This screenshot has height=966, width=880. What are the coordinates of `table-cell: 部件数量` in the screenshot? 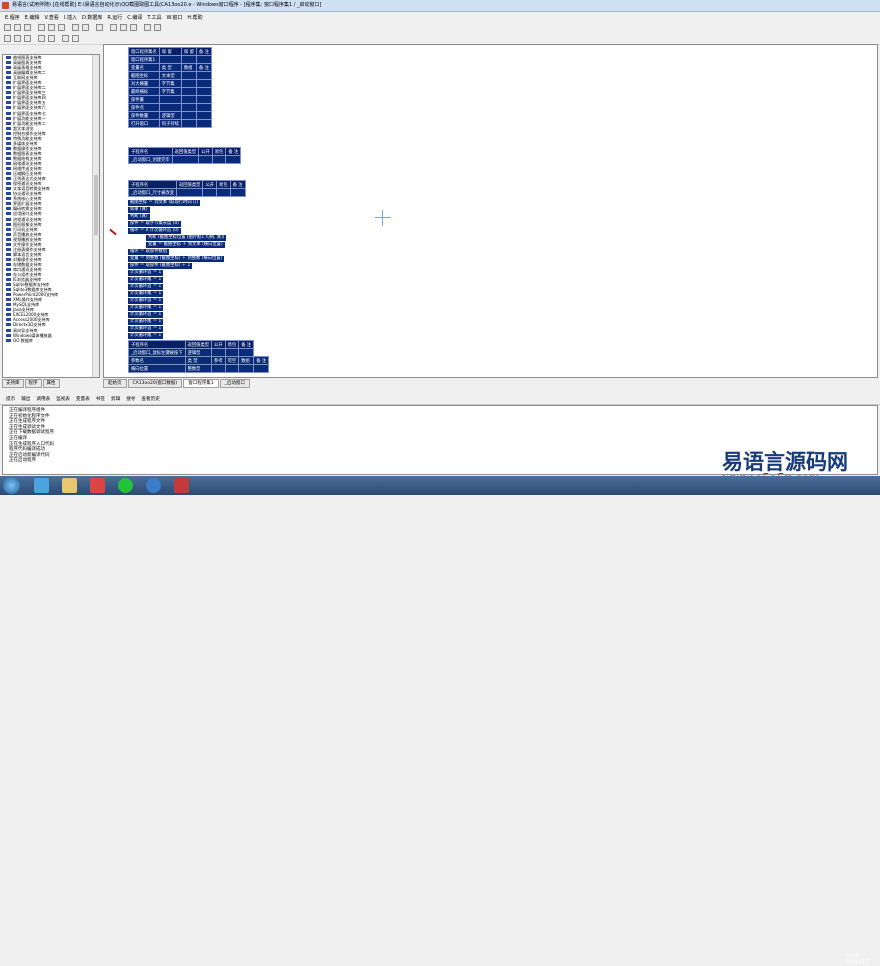 It's located at (144, 115).